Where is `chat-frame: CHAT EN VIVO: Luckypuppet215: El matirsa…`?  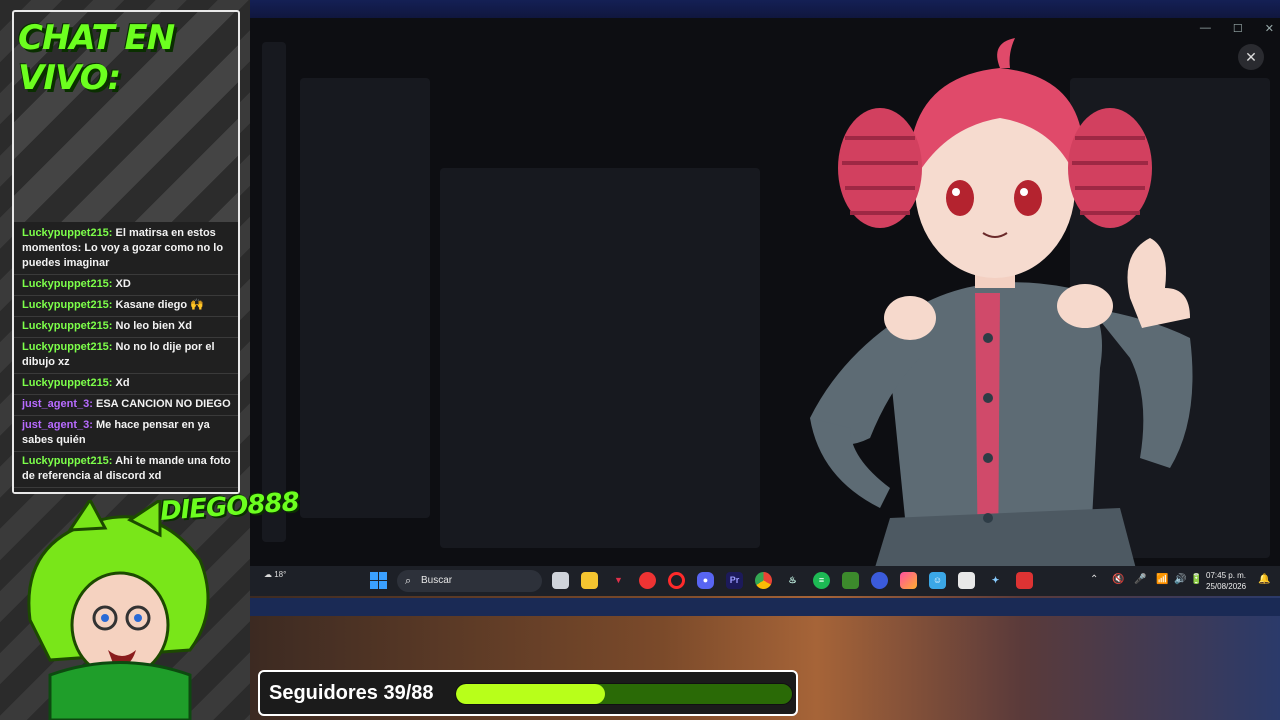 chat-frame: CHAT EN VIVO: Luckypuppet215: El matirsa… is located at coordinates (126, 252).